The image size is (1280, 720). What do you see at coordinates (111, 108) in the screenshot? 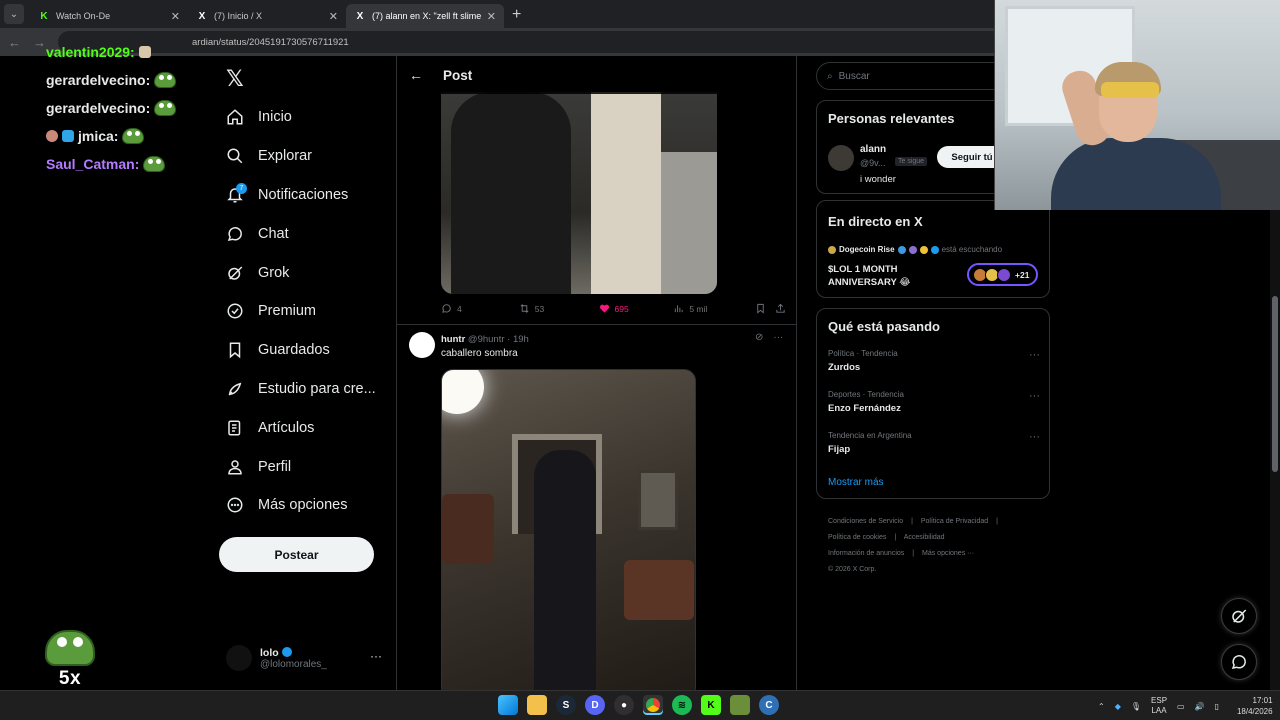
I see `chat-message: gerardelvecino:` at bounding box center [111, 108].